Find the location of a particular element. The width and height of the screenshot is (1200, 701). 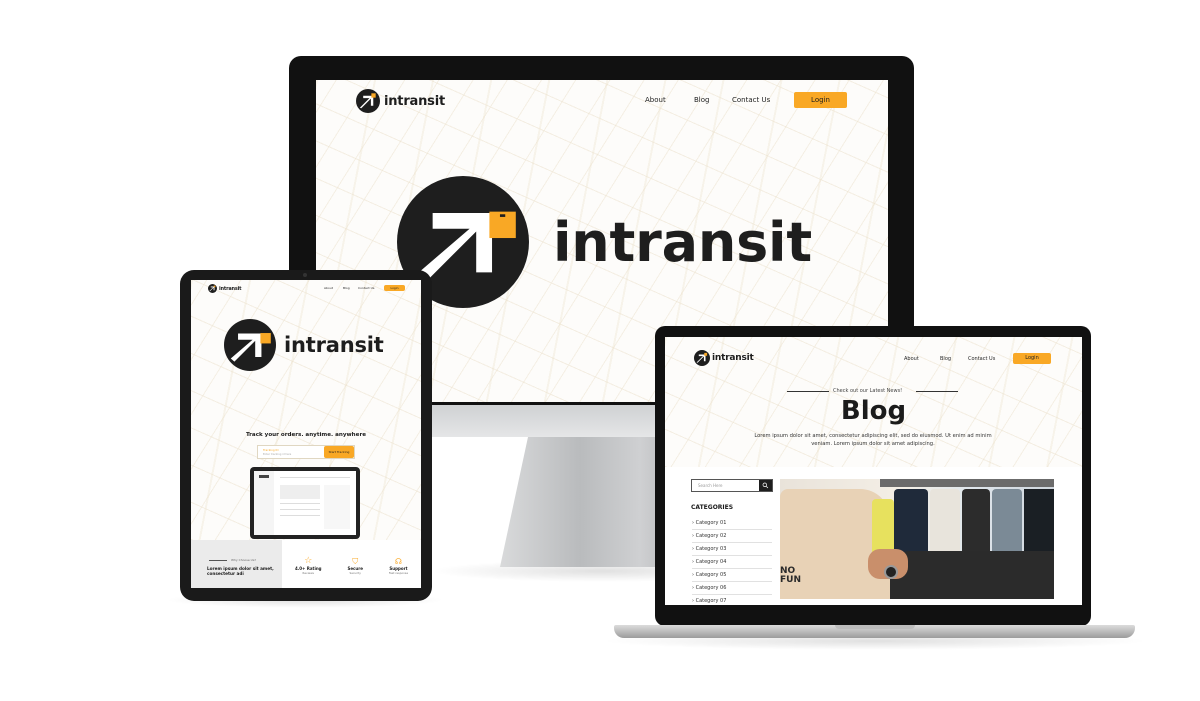

tablet-logo-arrow-icon is located at coordinates (212, 288).